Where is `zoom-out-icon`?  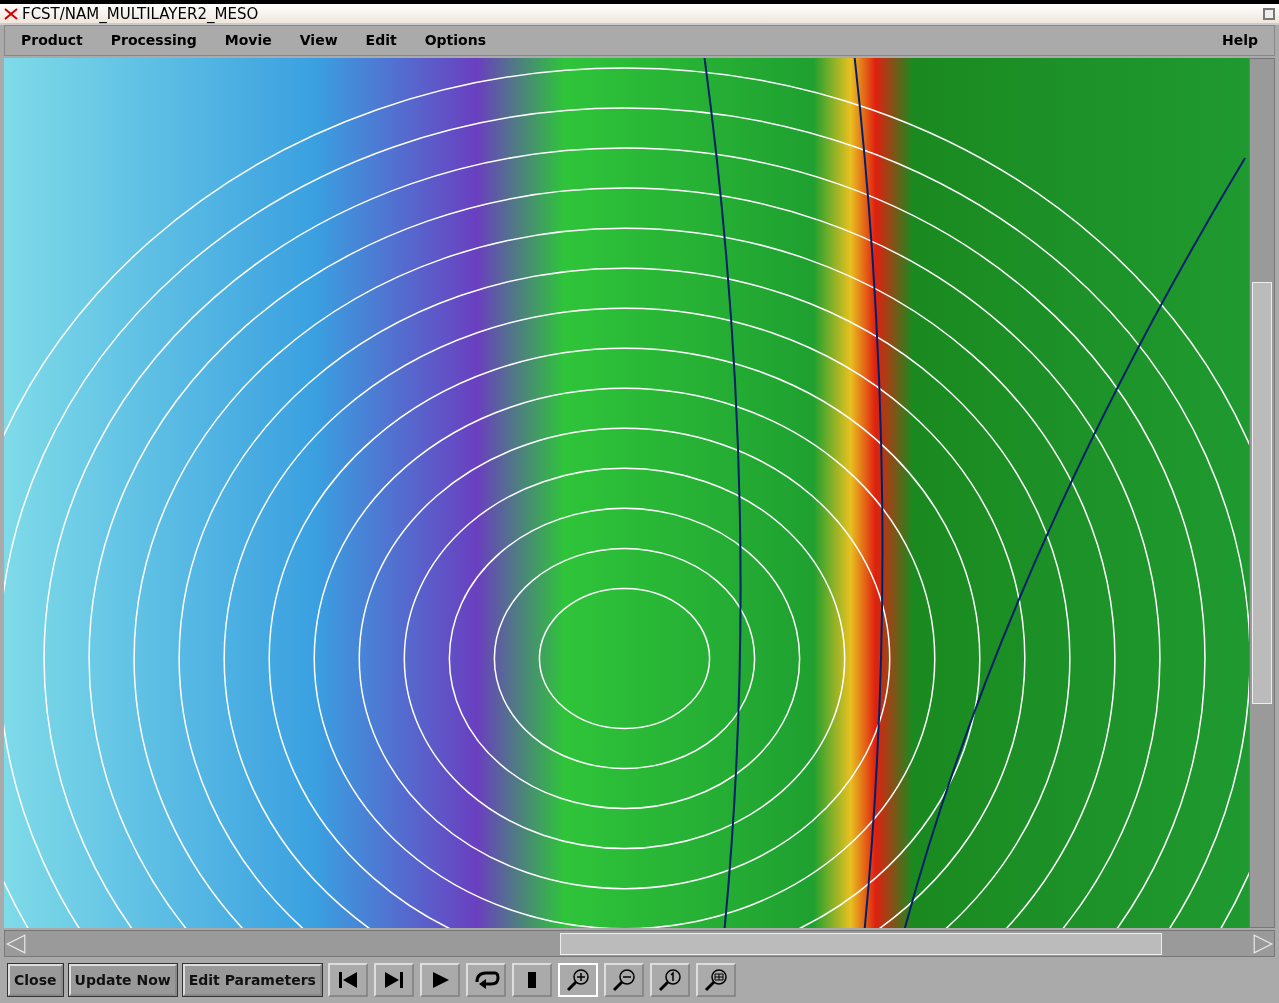 zoom-out-icon is located at coordinates (623, 980).